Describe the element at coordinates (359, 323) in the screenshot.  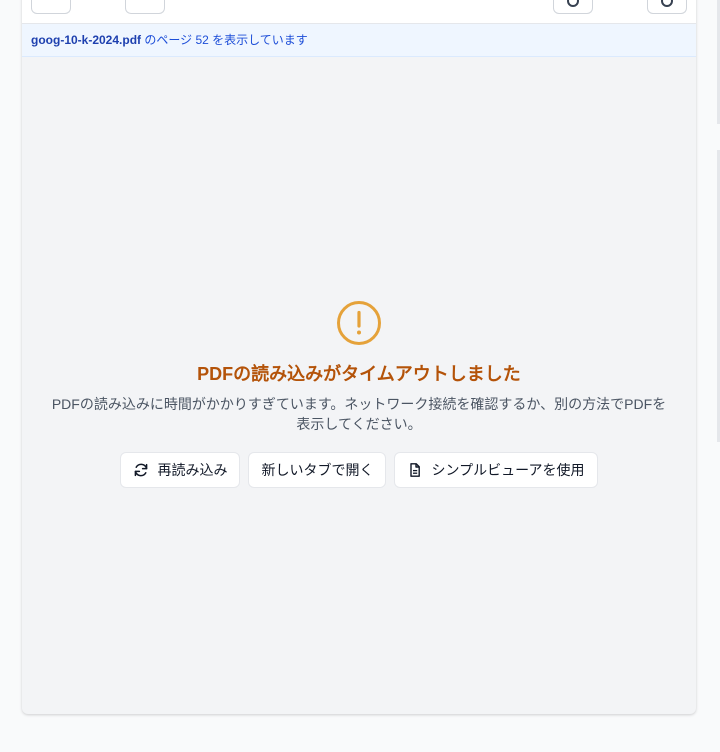
I see `alert-circle-icon` at that location.